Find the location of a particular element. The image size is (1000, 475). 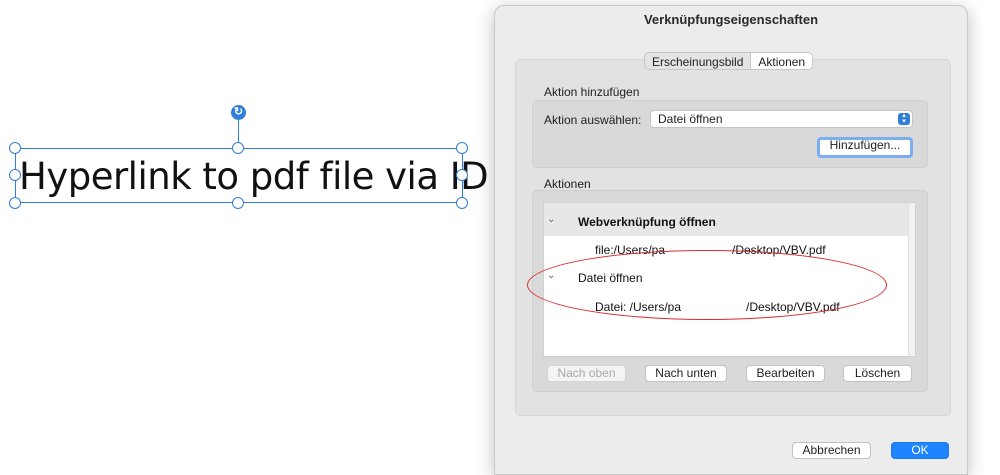

resize-handle-middle-left is located at coordinates (15, 175).